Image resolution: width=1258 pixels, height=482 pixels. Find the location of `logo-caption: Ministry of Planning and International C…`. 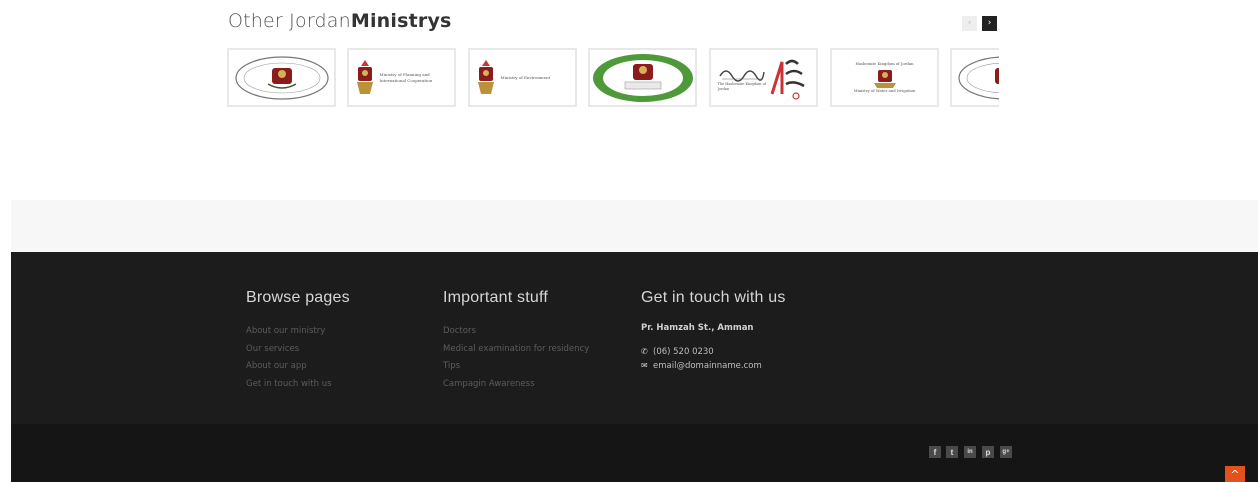

logo-caption: Ministry of Planning and International C… is located at coordinates (406, 77).